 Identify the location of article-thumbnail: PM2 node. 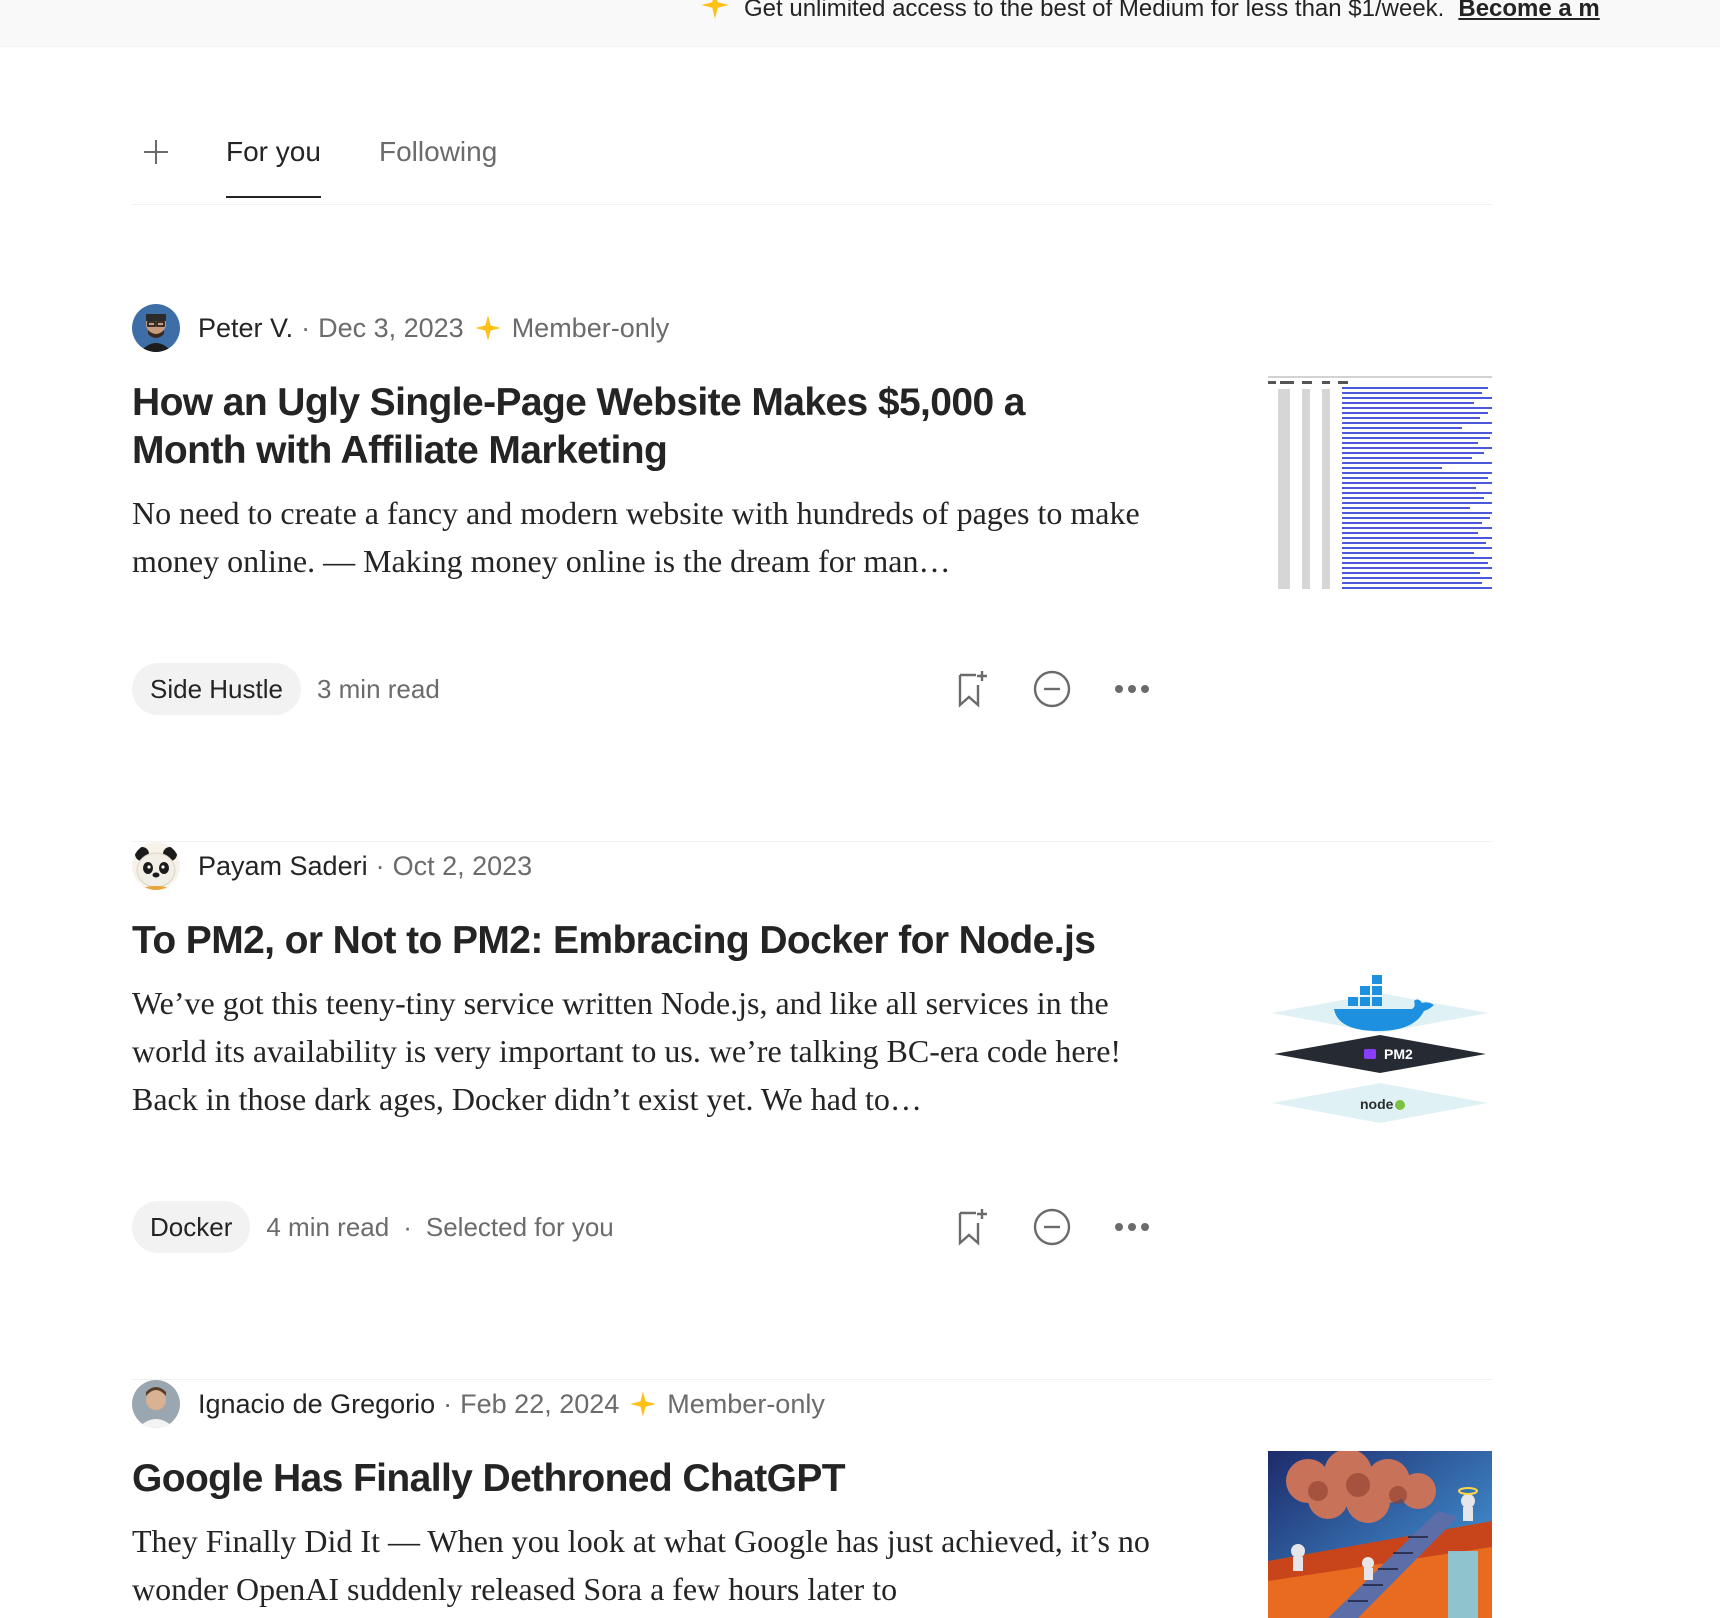
(1380, 1025).